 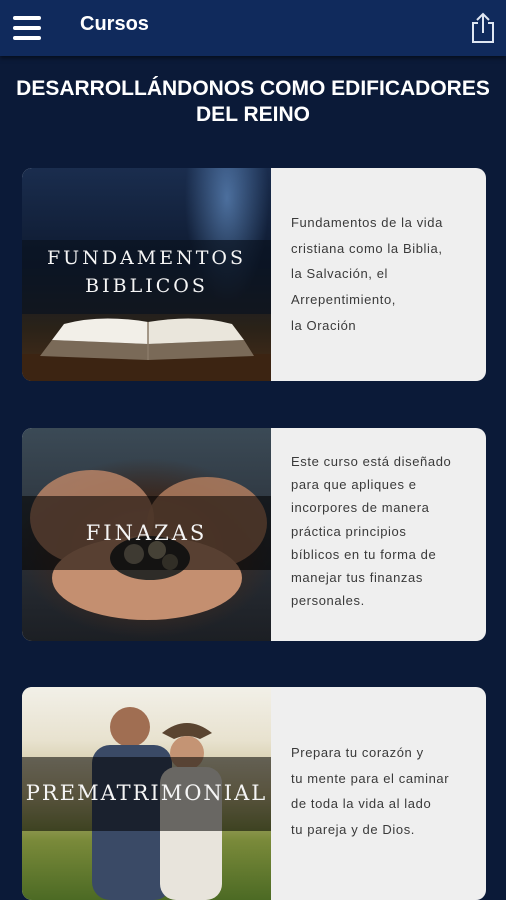 I want to click on description-line: Fundamentos de la vida, so click(x=367, y=222).